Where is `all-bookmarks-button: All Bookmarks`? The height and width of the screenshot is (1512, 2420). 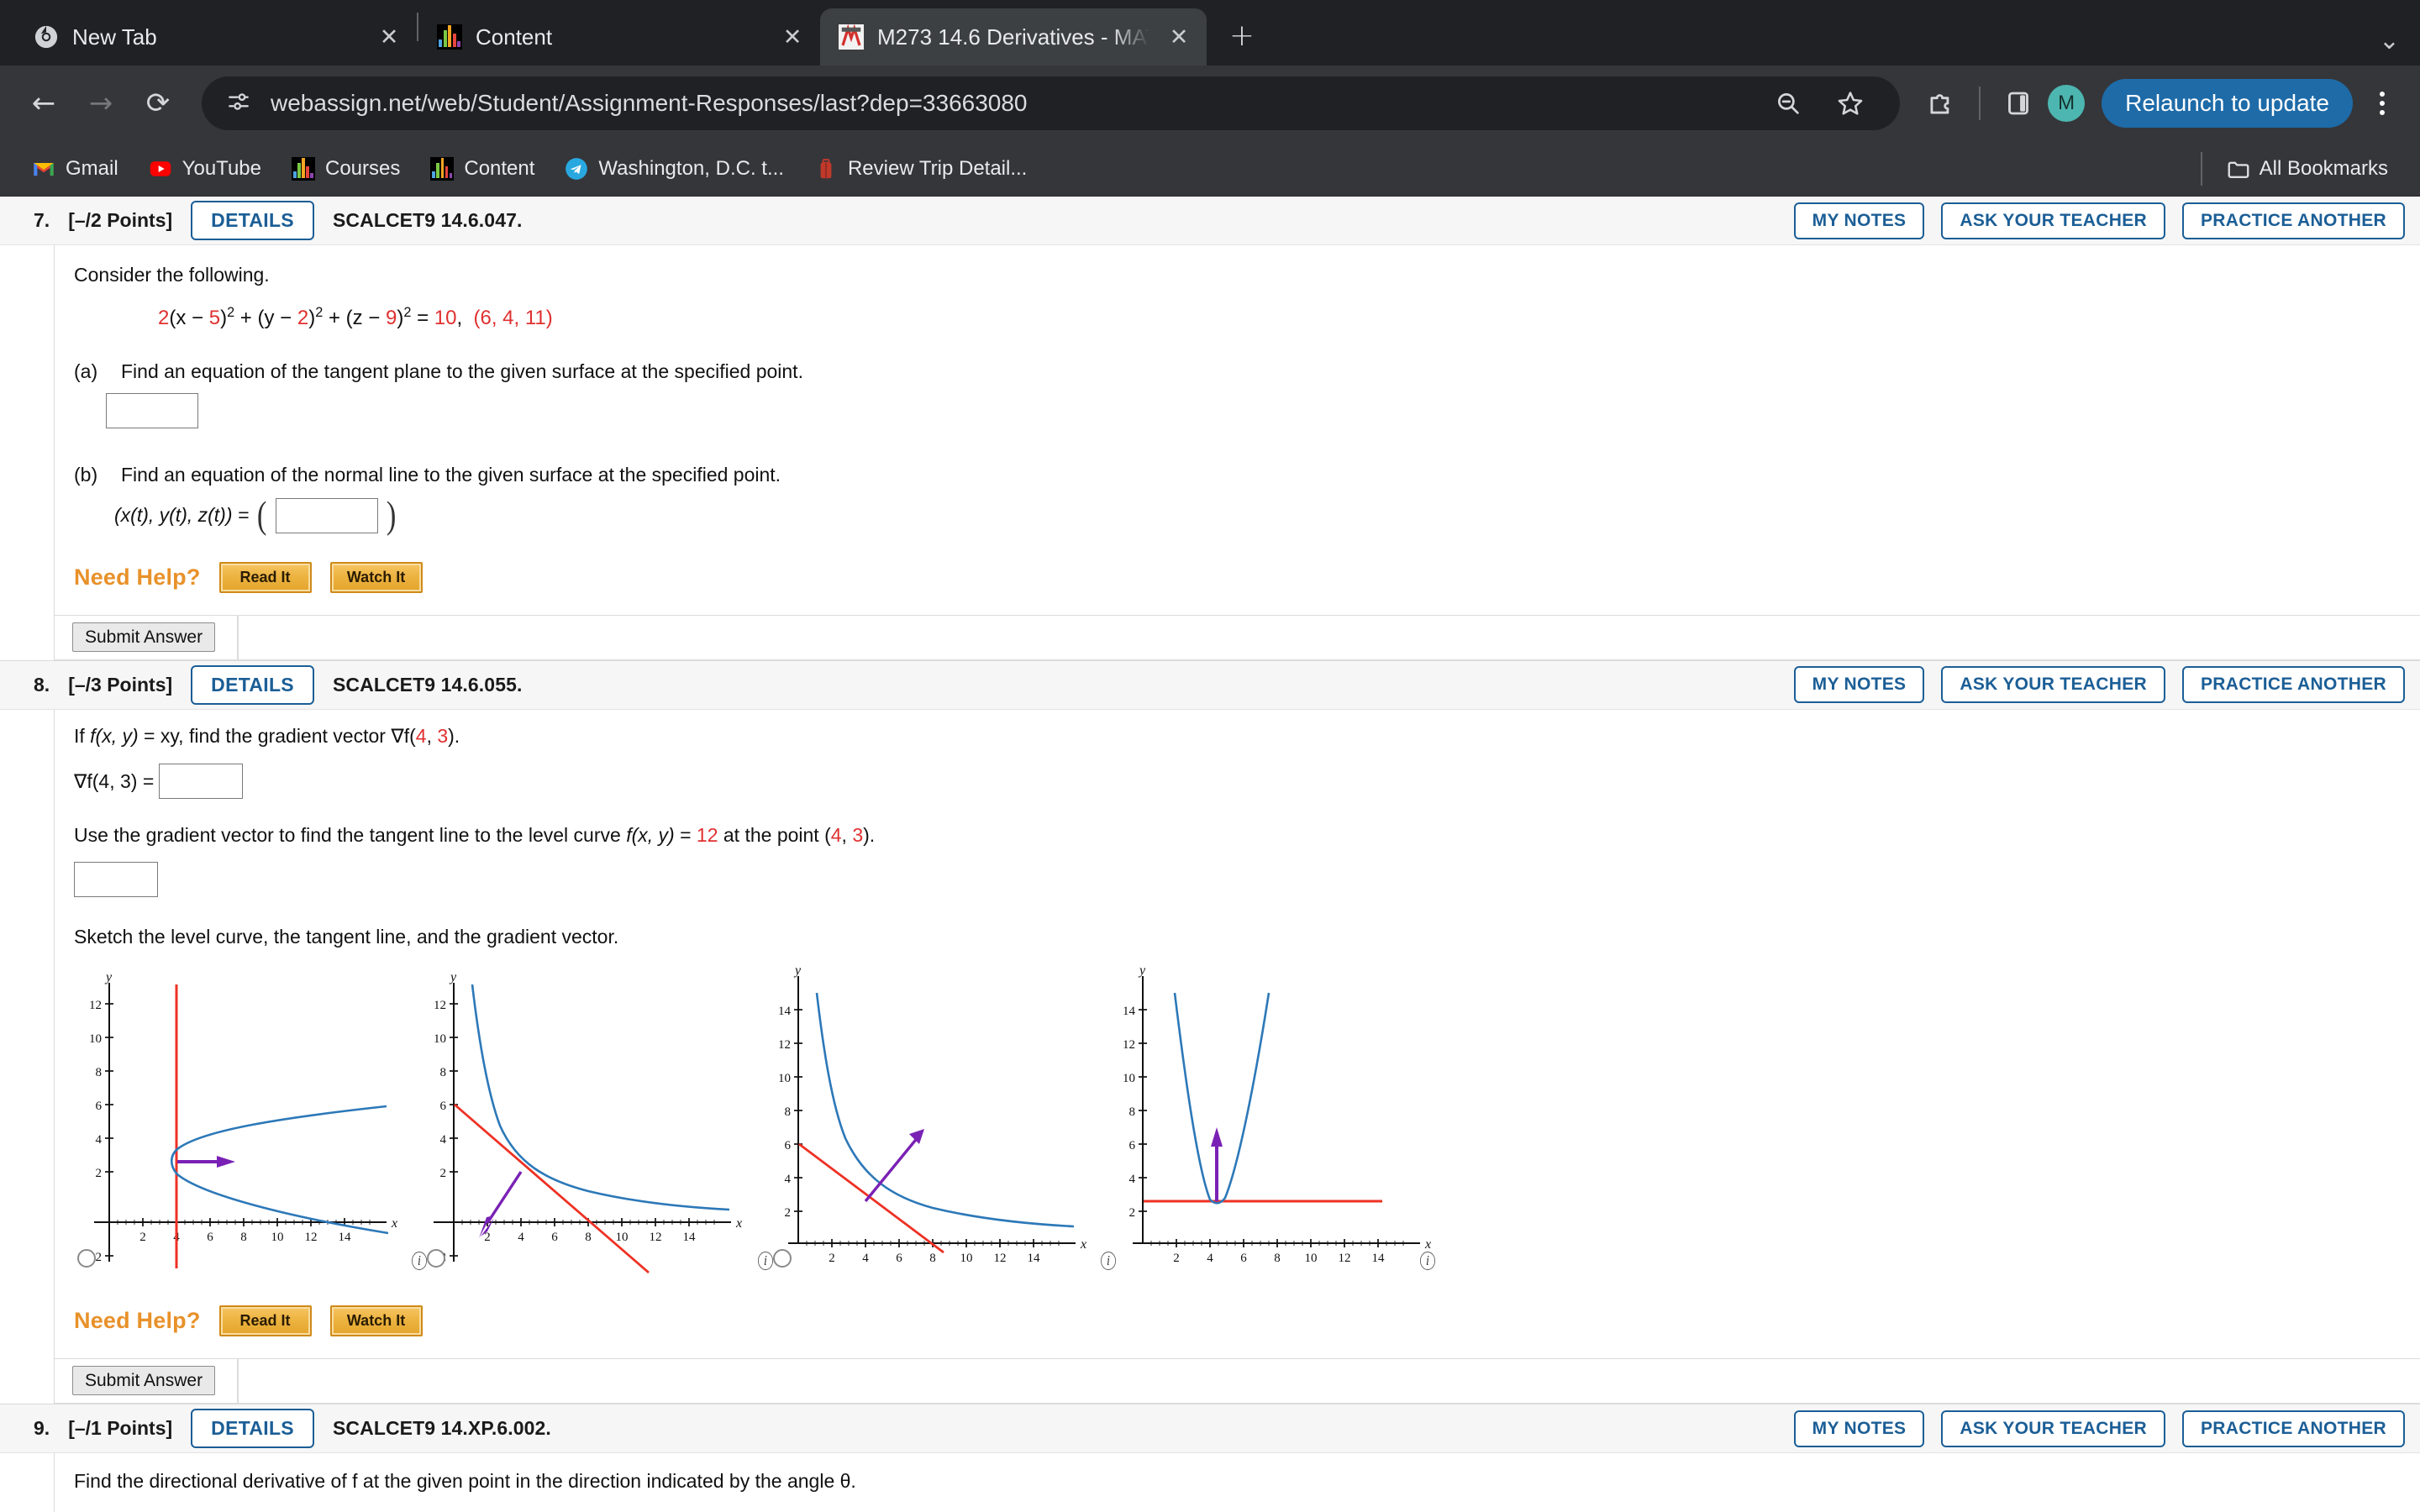 all-bookmarks-button: All Bookmarks is located at coordinates (2307, 168).